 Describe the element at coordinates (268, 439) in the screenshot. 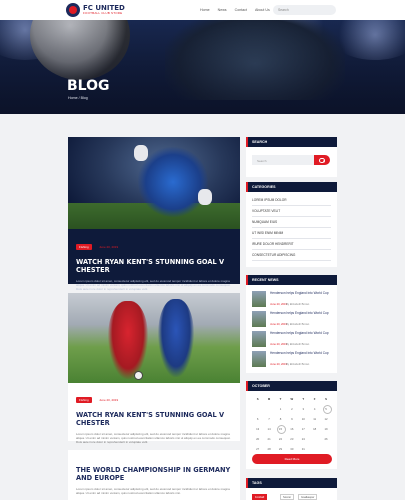

I see `calendar-day: 21` at that location.